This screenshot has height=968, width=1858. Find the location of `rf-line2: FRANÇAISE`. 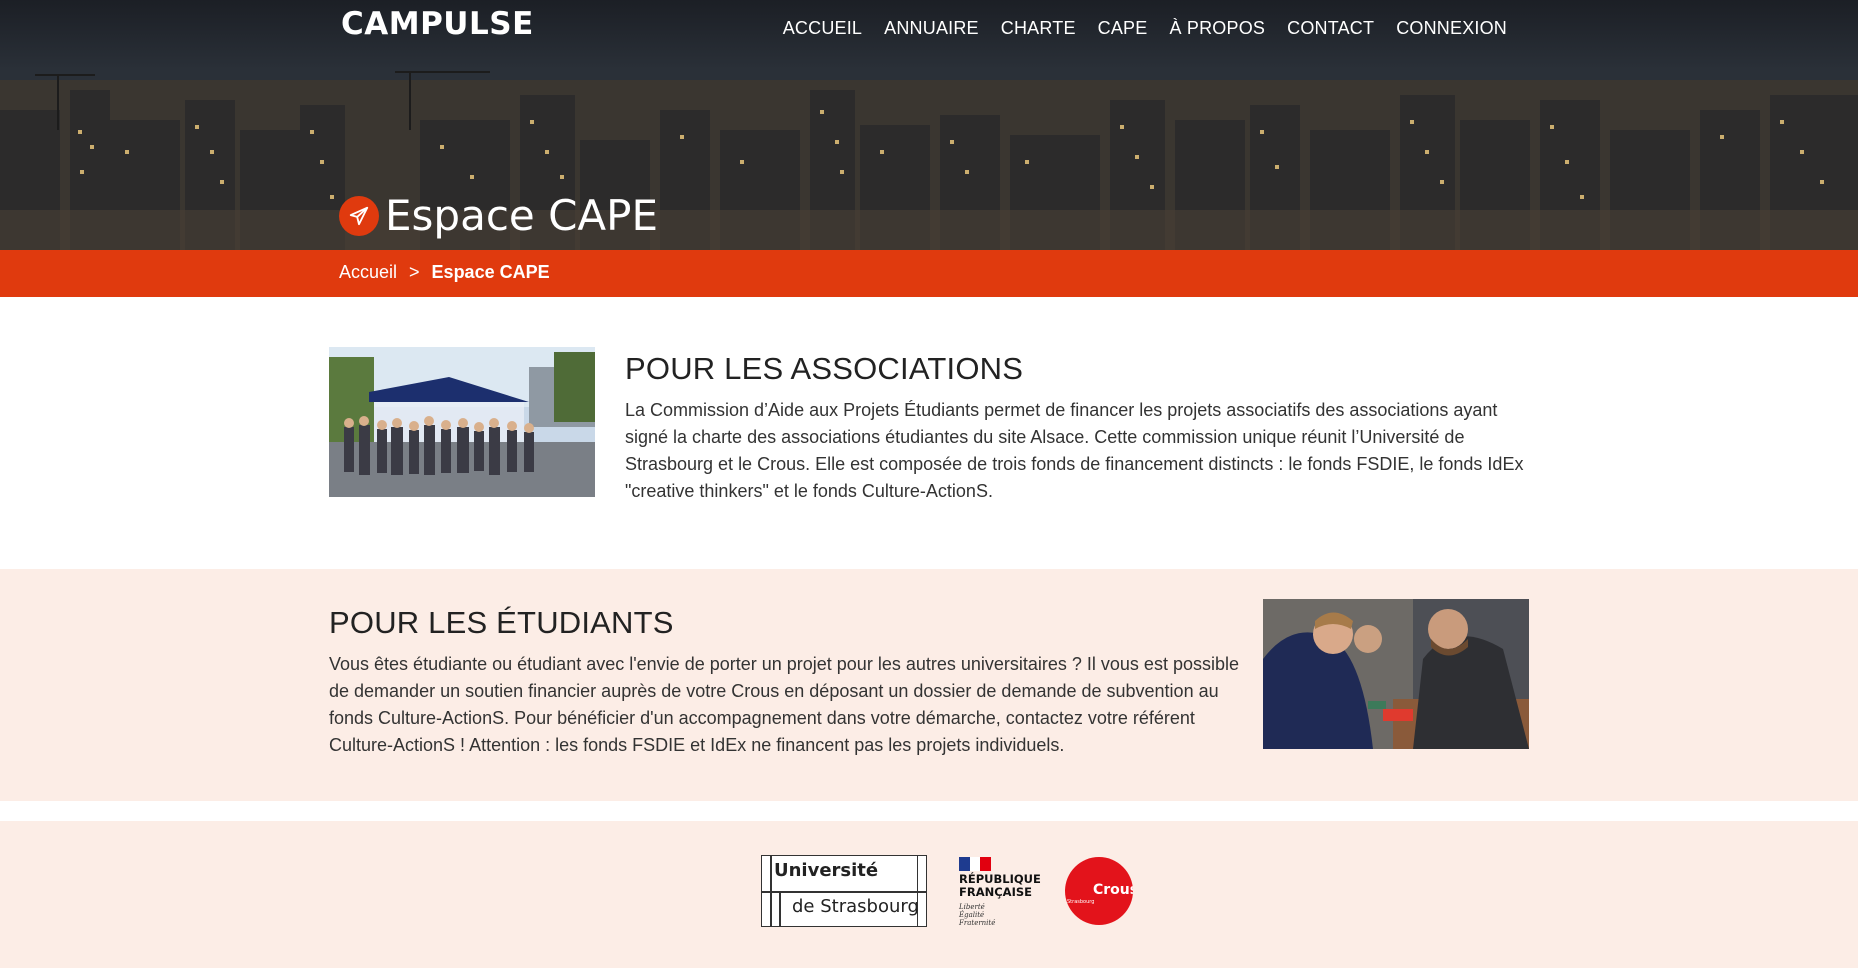

rf-line2: FRANÇAISE is located at coordinates (995, 892).